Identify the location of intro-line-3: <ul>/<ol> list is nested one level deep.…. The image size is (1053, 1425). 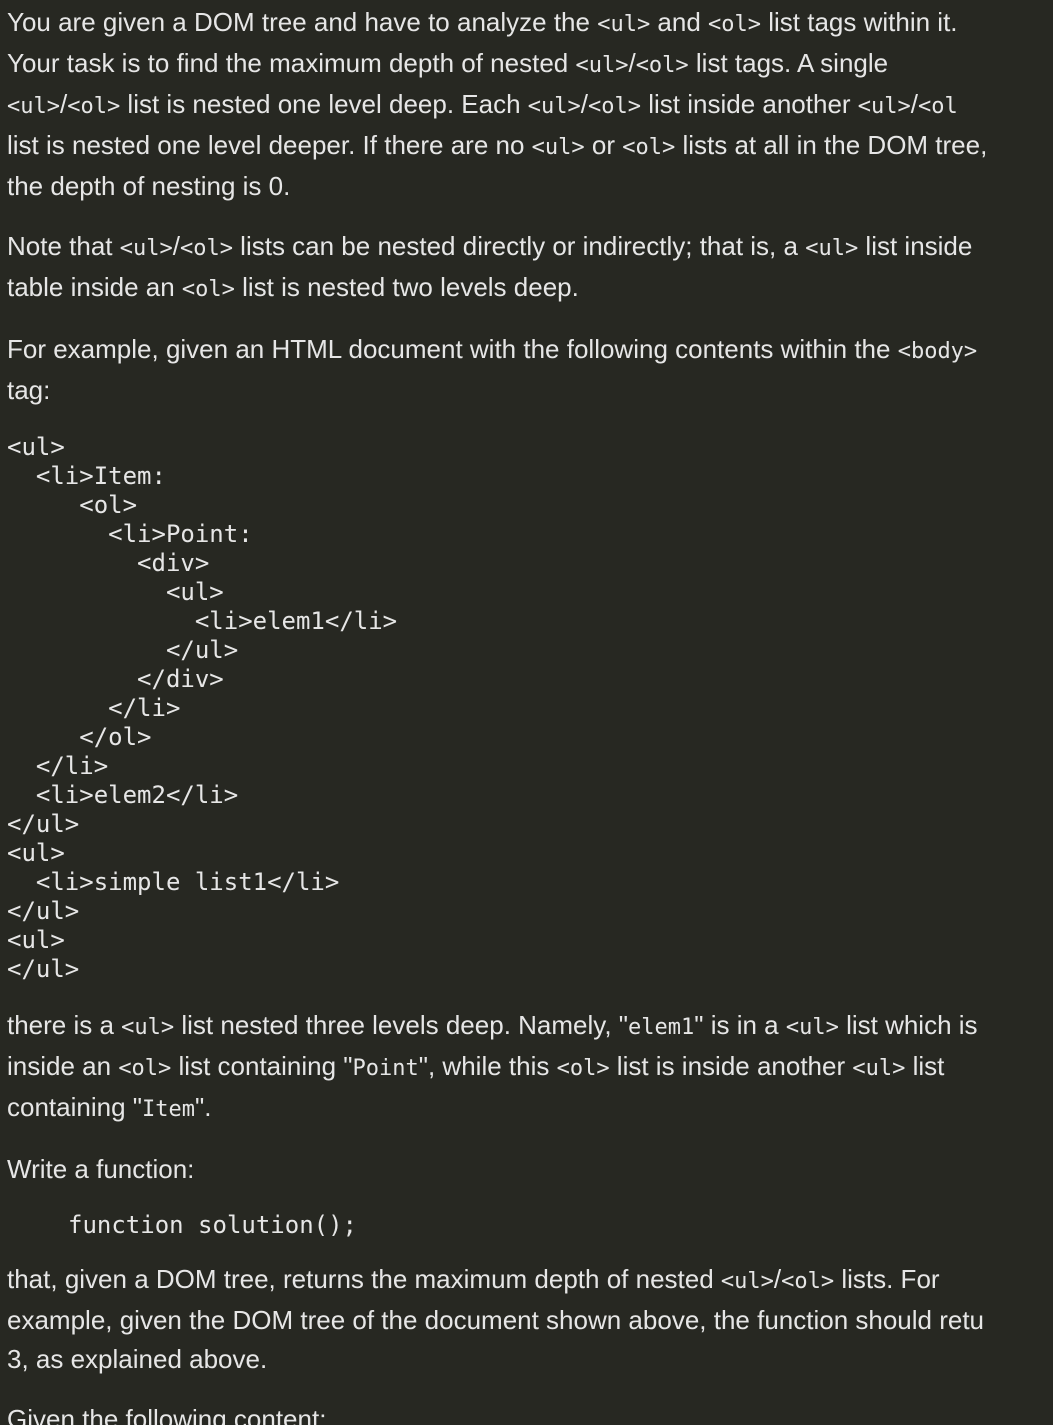
(530, 105).